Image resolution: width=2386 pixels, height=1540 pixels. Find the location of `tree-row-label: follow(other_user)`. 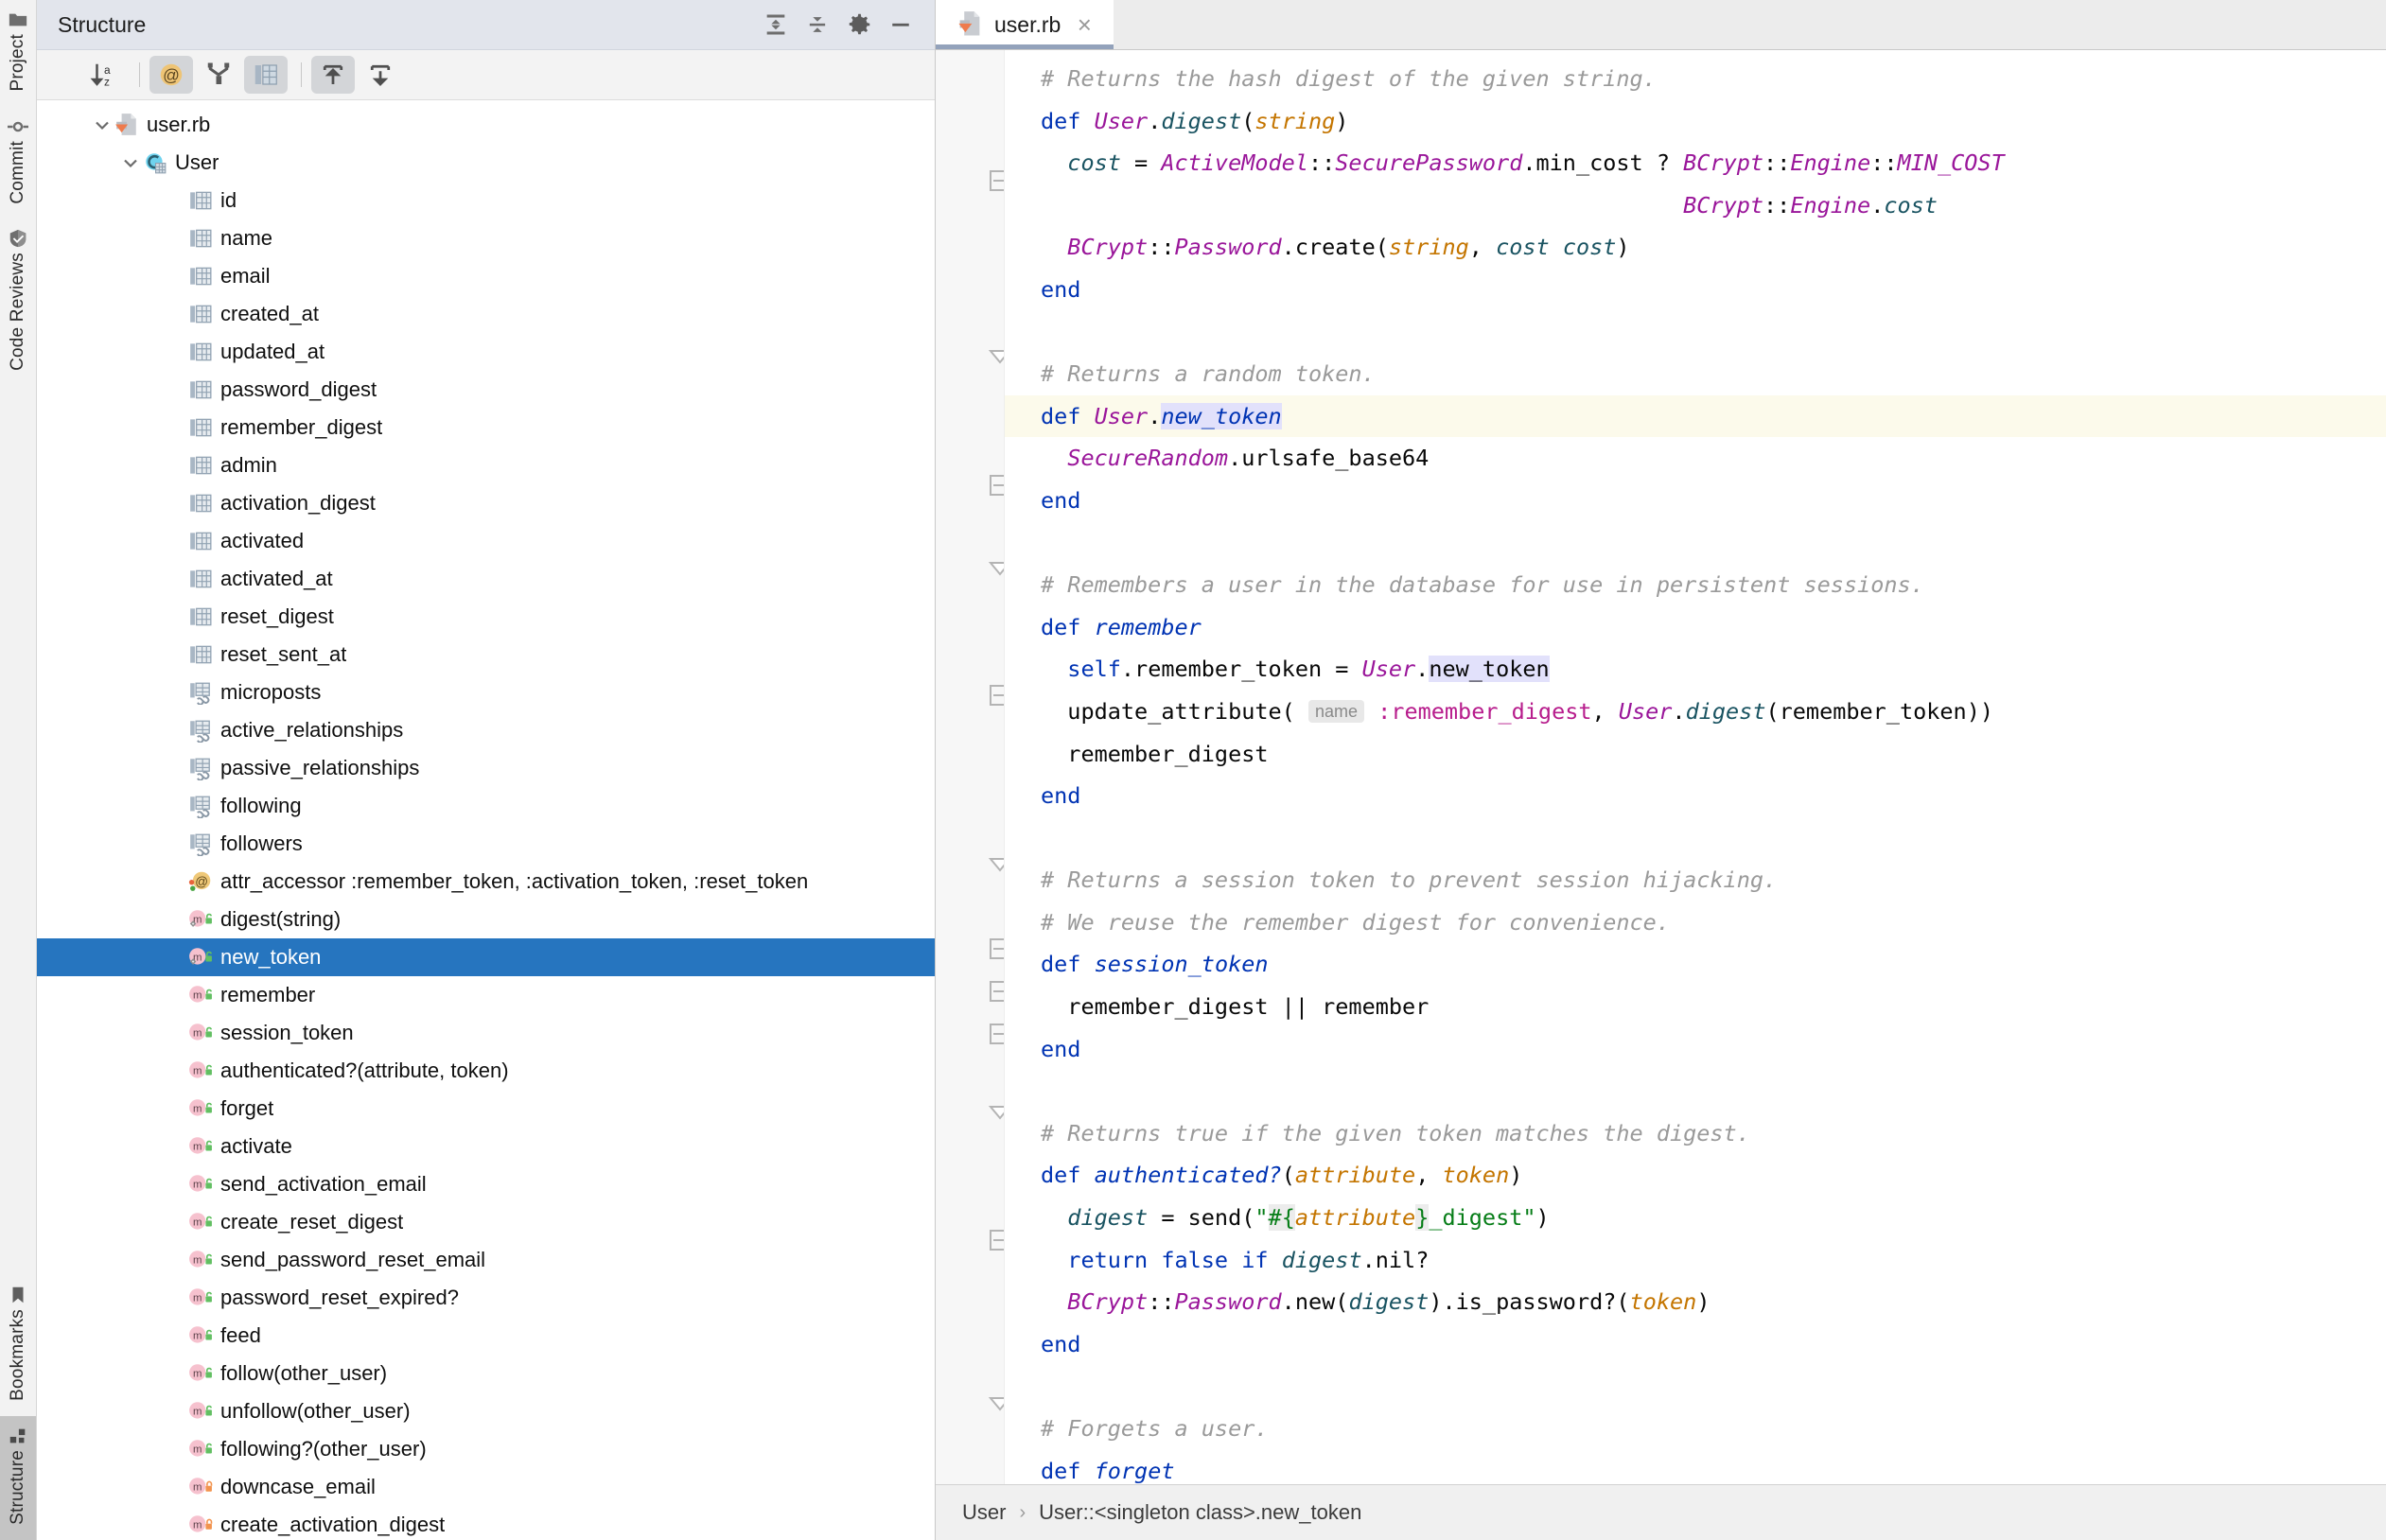

tree-row-label: follow(other_user) is located at coordinates (304, 1373).